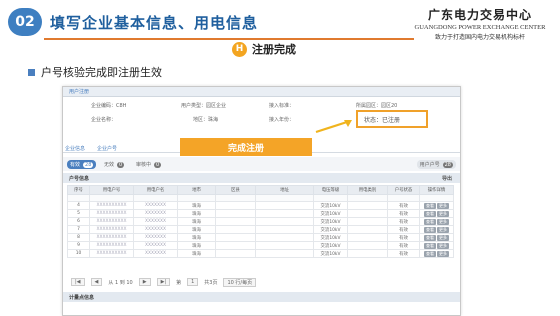 Image resolution: width=560 pixels, height=316 pixels. Describe the element at coordinates (196, 190) in the screenshot. I see `col-header: 地市` at that location.